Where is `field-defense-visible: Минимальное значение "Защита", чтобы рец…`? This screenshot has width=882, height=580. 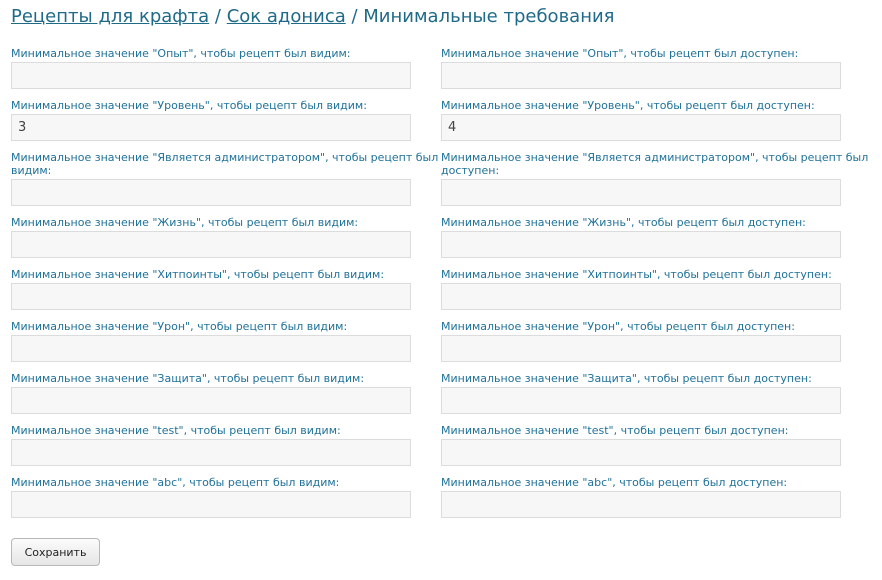
field-defense-visible: Минимальное значение "Защита", чтобы рец… is located at coordinates (226, 397).